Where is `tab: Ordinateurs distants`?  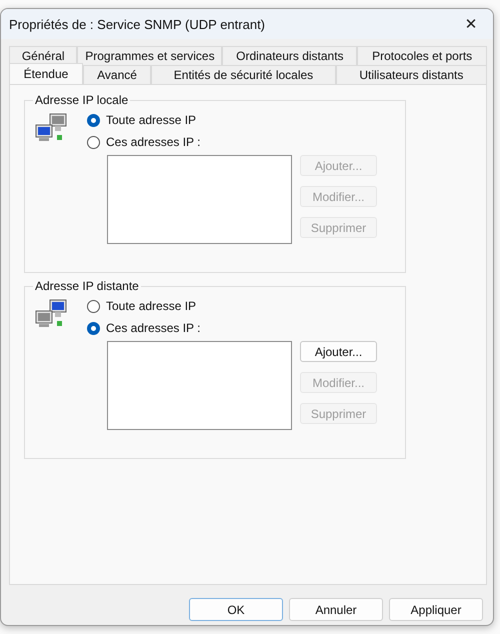
tab: Ordinateurs distants is located at coordinates (290, 55).